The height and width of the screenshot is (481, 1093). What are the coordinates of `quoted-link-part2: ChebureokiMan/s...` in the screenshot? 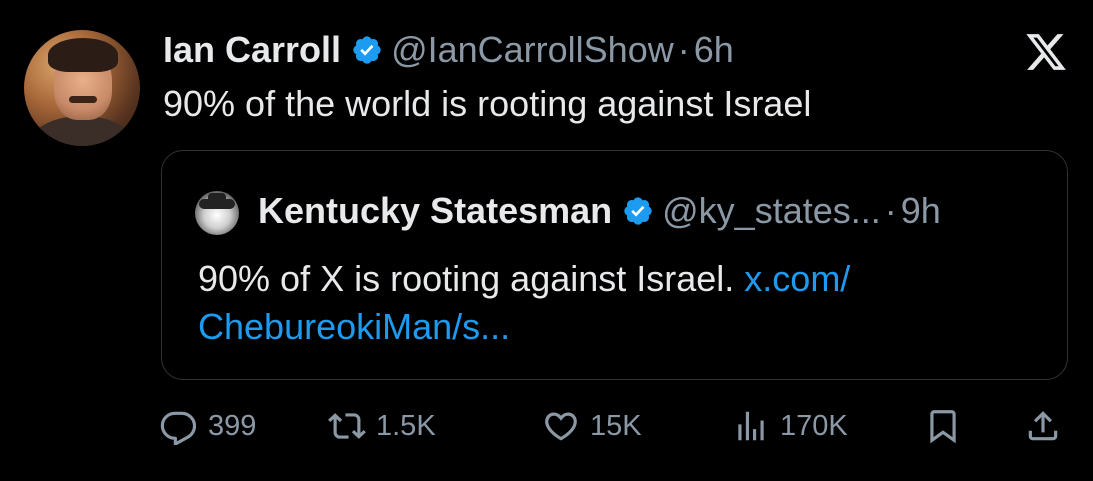 It's located at (354, 326).